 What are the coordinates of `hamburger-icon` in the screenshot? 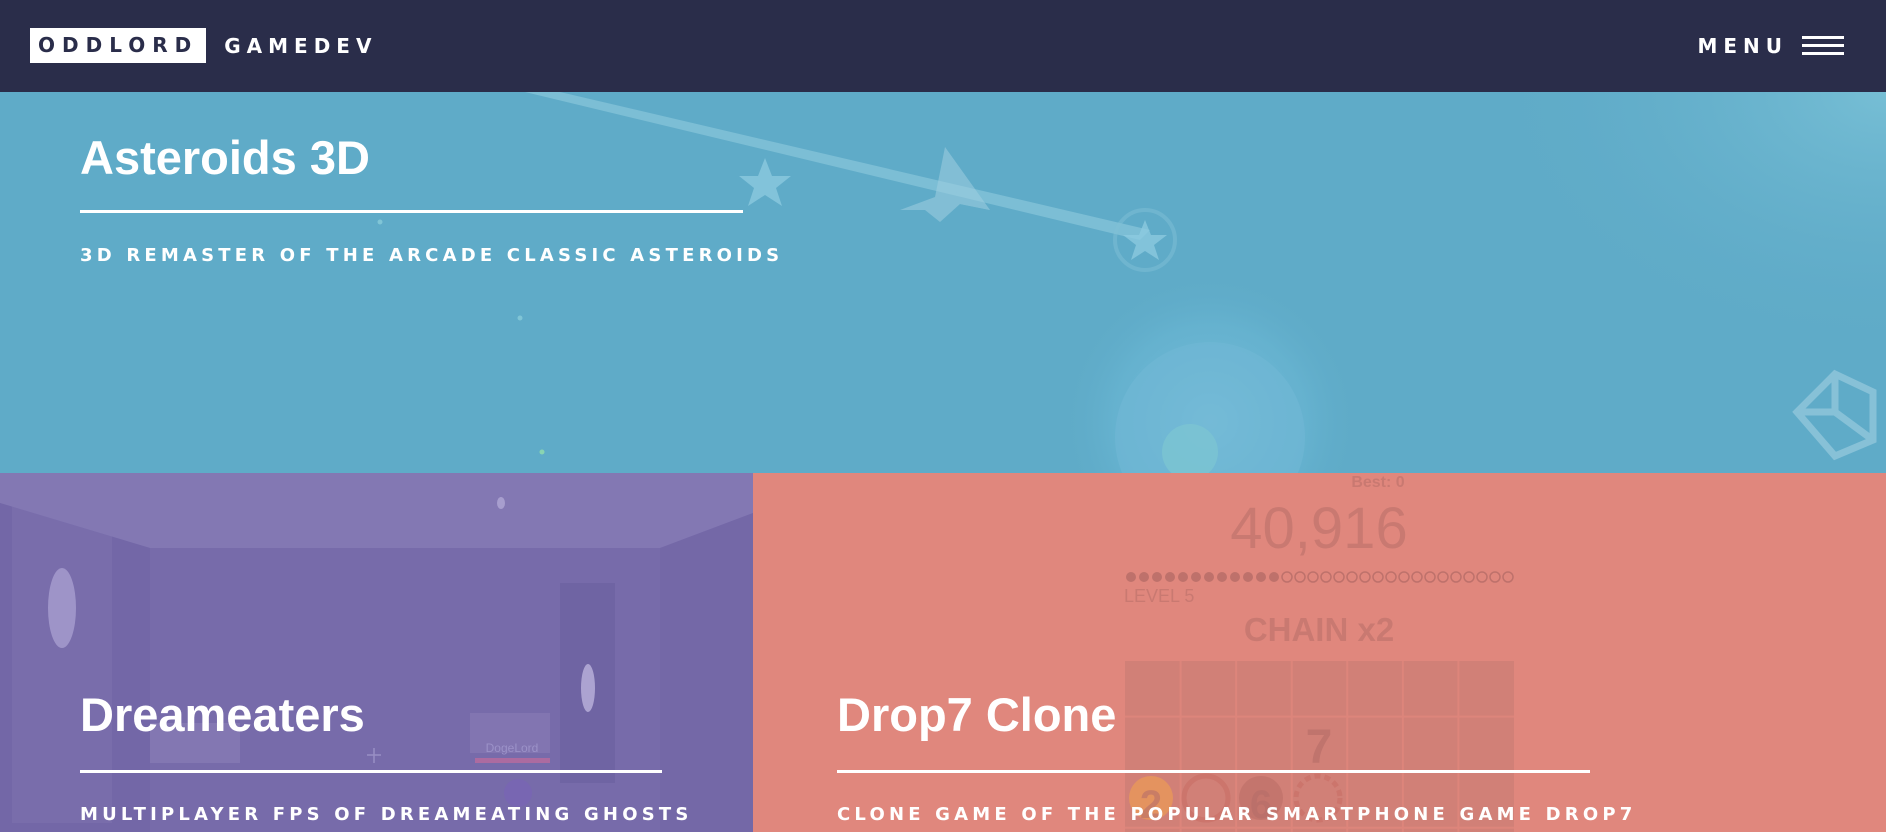 It's located at (1823, 46).